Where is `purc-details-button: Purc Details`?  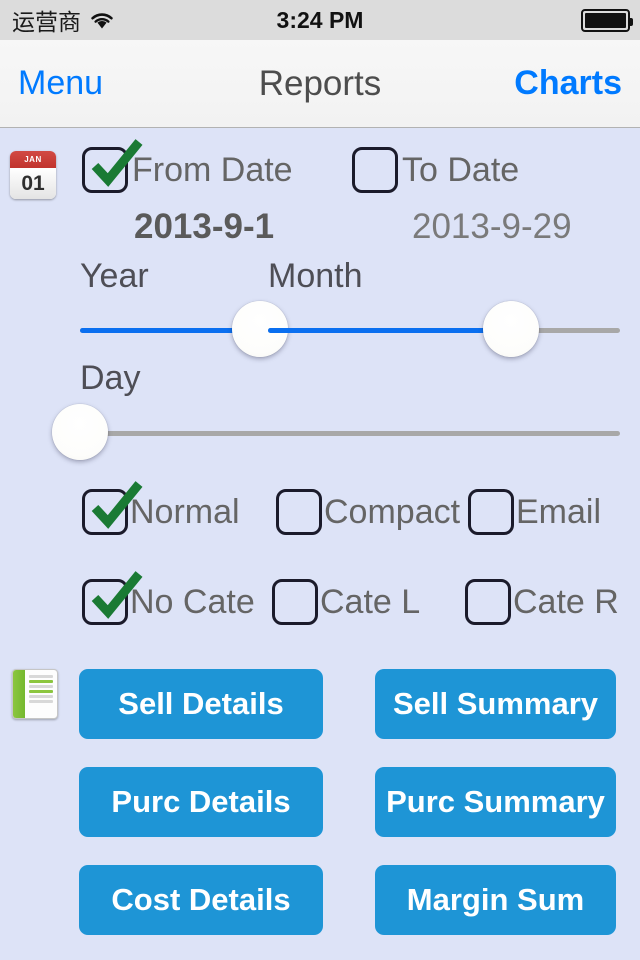 purc-details-button: Purc Details is located at coordinates (201, 802).